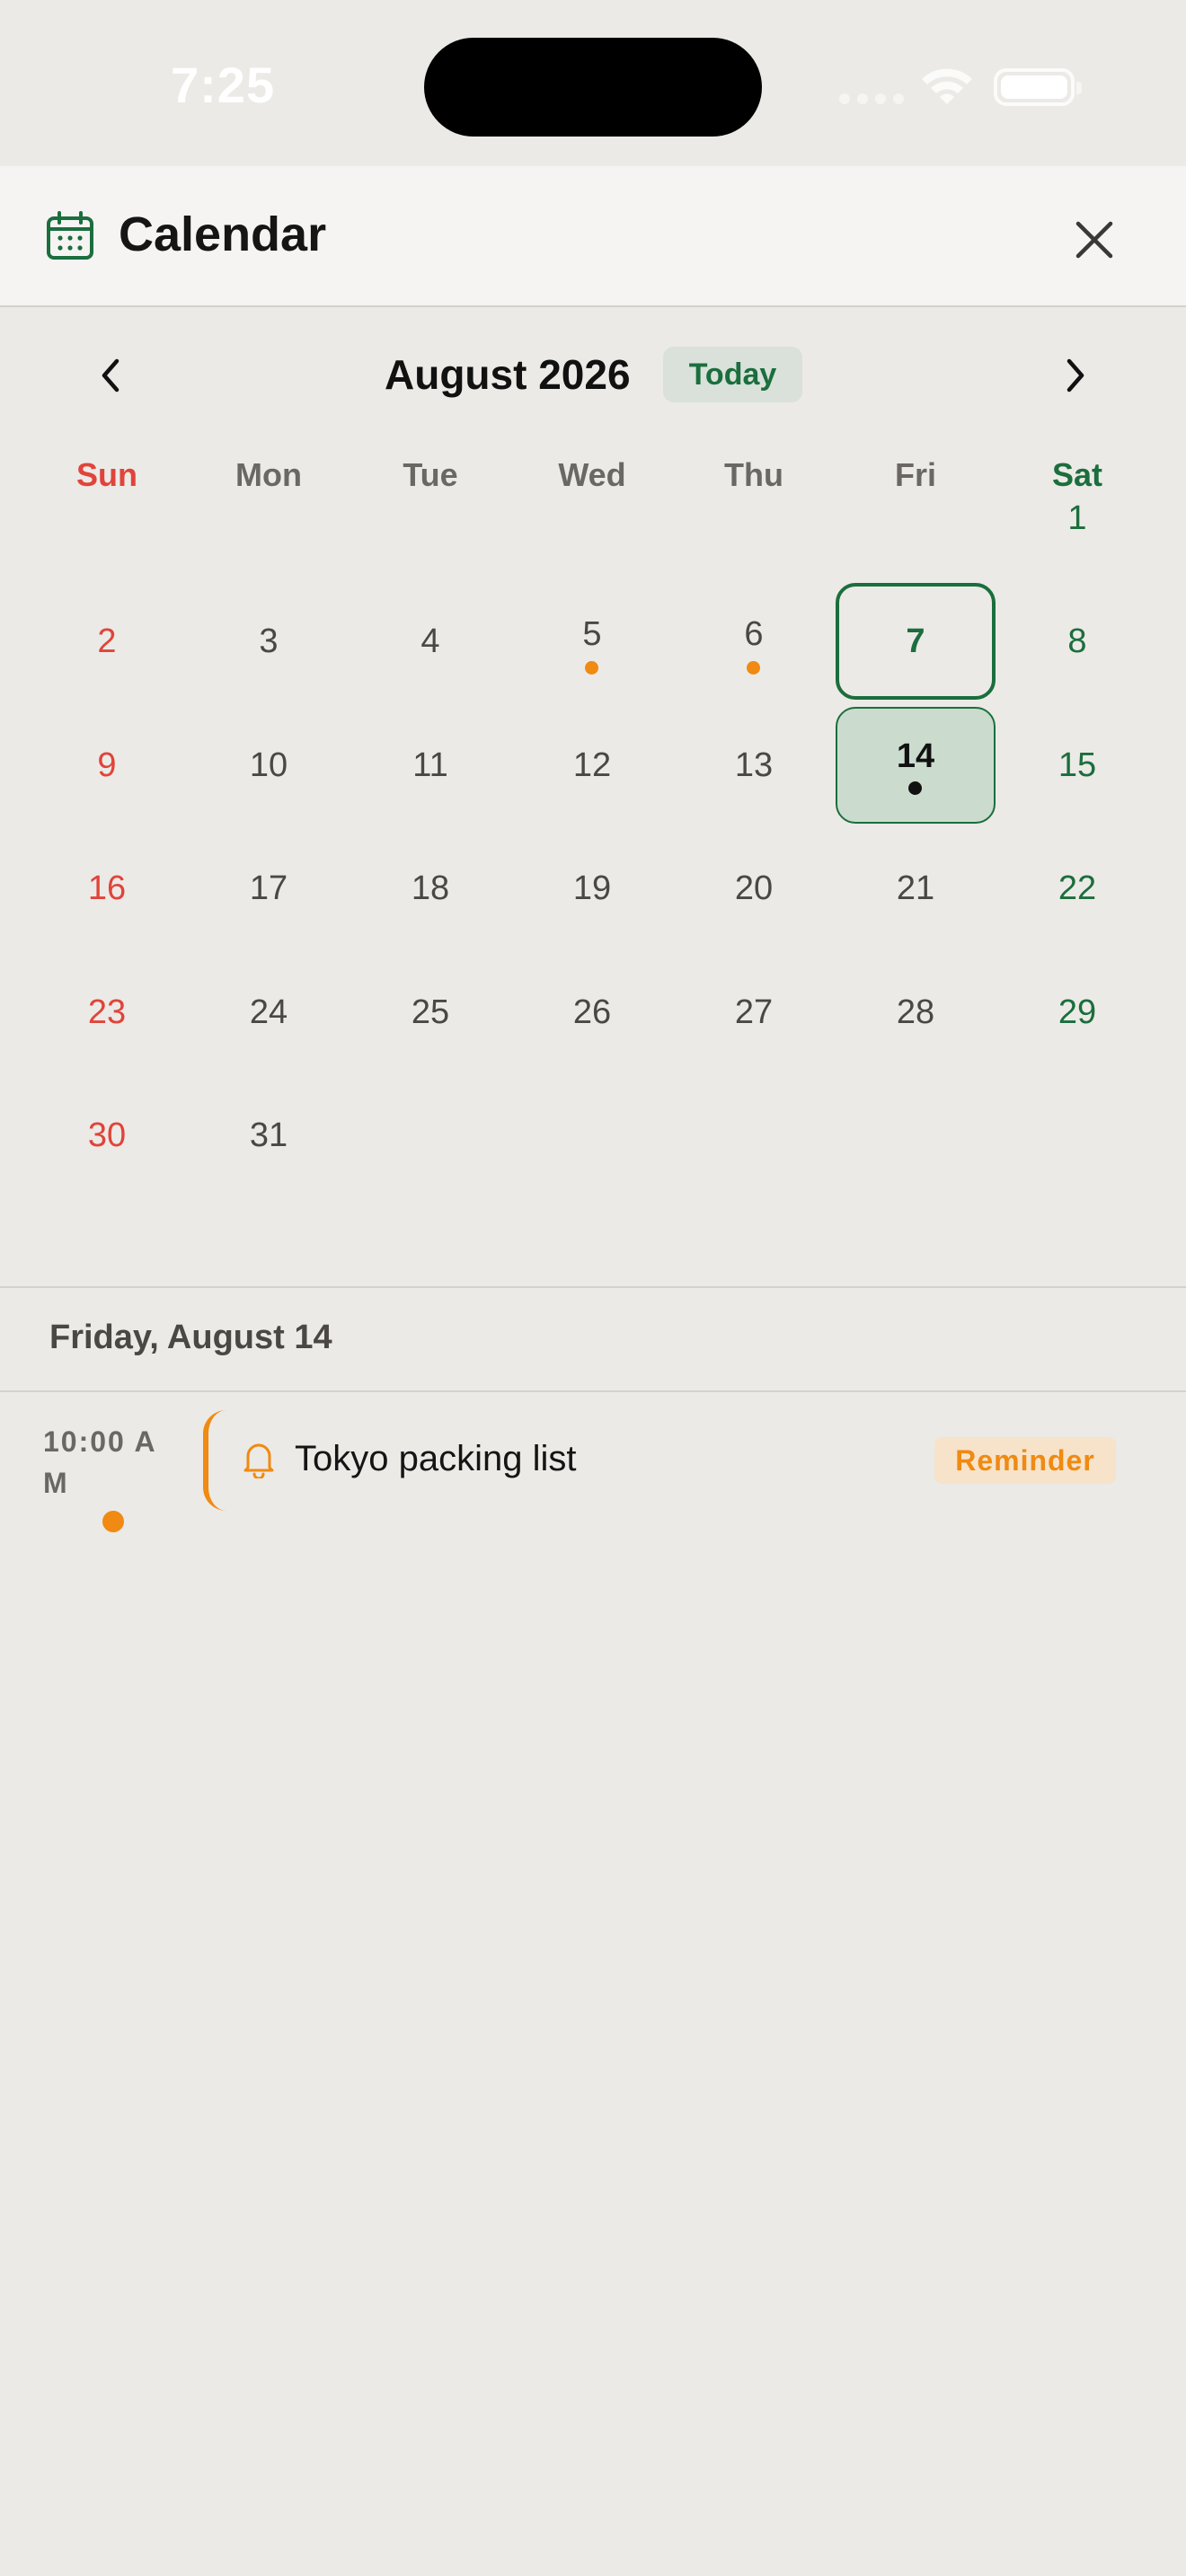  I want to click on status-time: 7:25, so click(223, 85).